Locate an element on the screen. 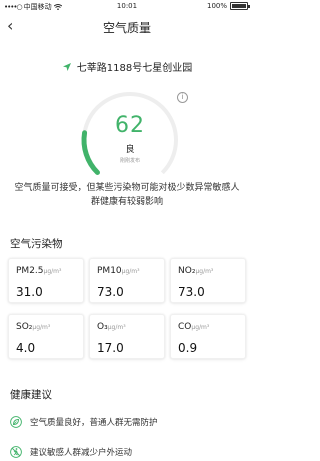 This screenshot has width=320, height=461. pollutant-name: COμg/m³ is located at coordinates (194, 327).